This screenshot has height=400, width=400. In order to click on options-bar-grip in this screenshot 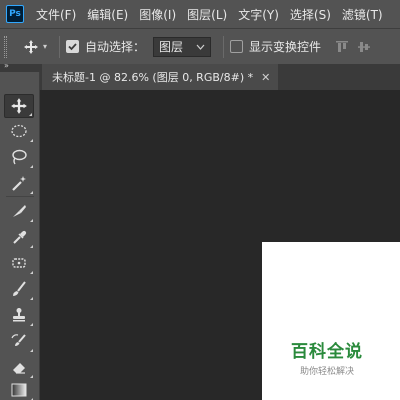, I will do `click(5, 46)`.